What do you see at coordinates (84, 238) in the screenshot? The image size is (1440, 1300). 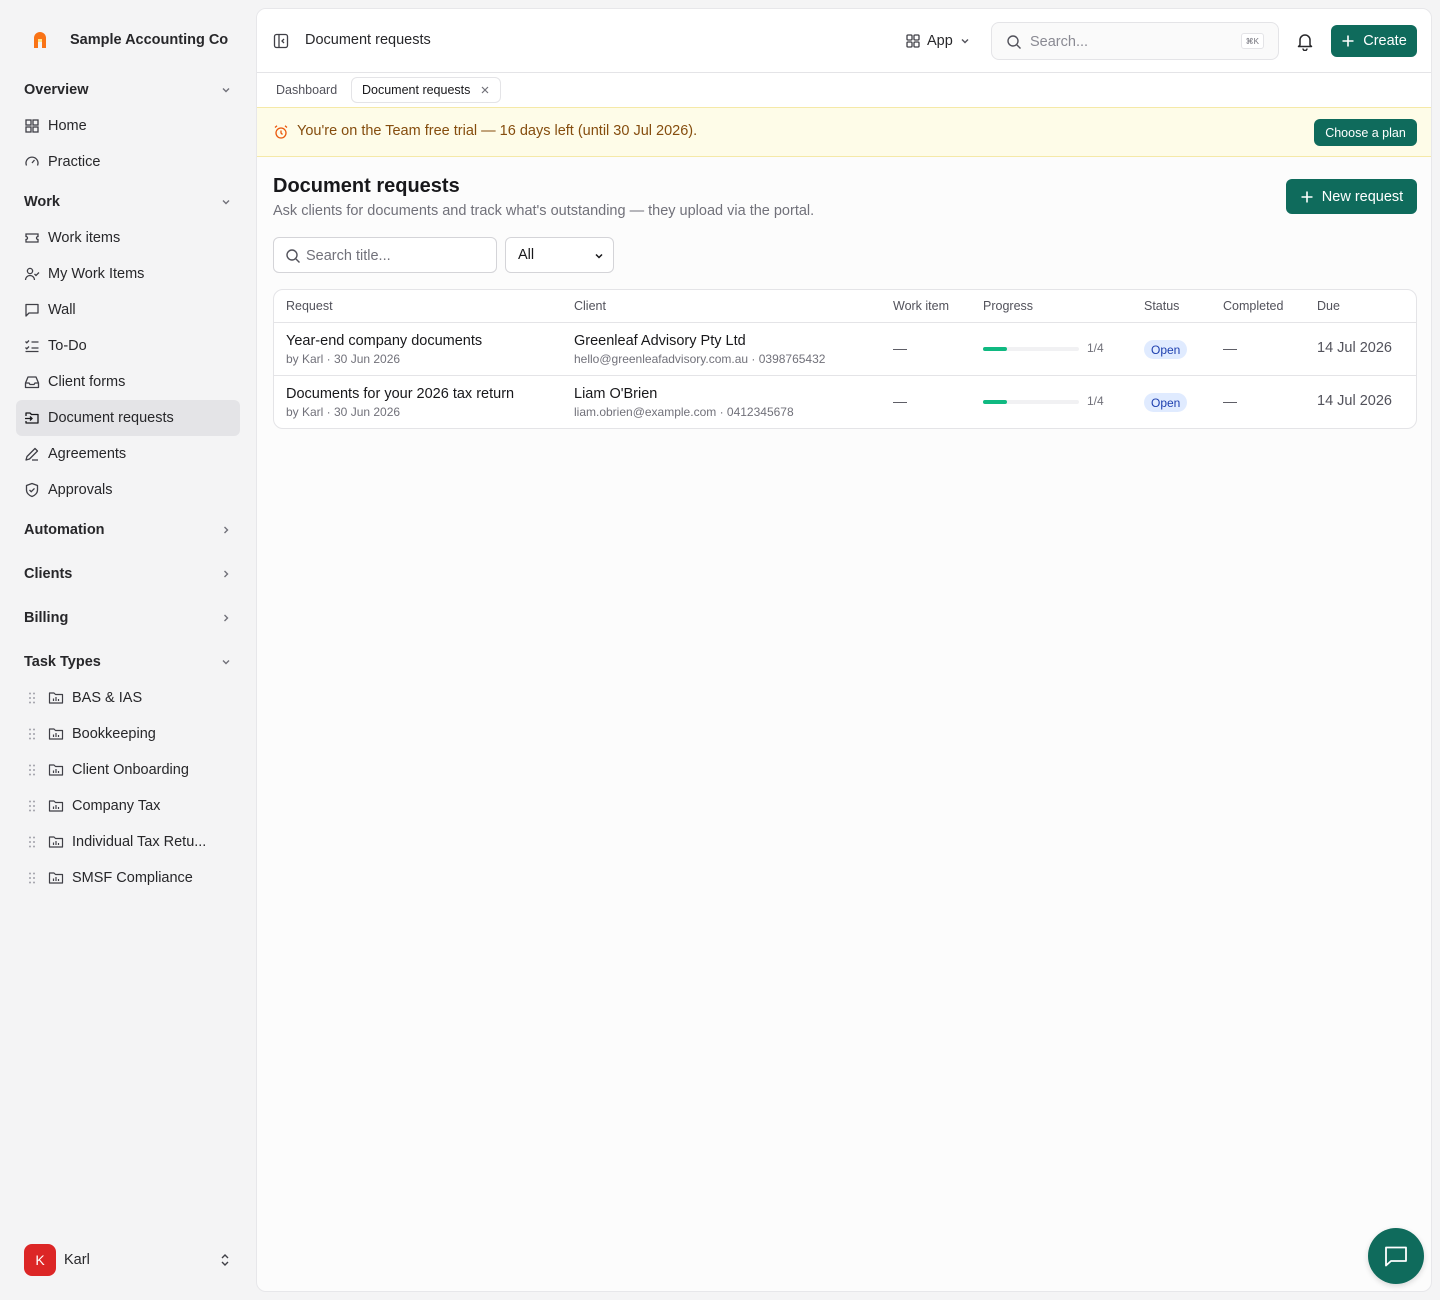 I see `sidebar-item-label: Work items` at bounding box center [84, 238].